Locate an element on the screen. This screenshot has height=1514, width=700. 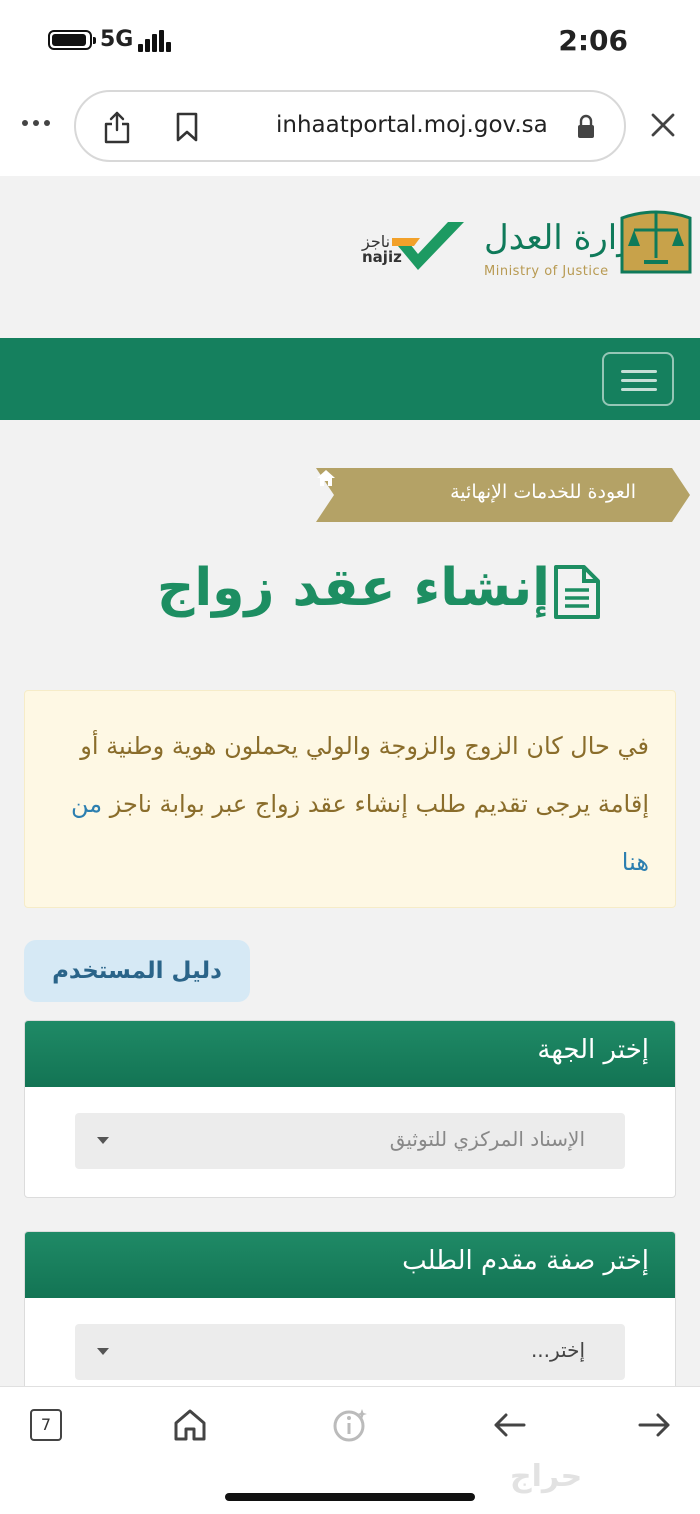
document-icon is located at coordinates (577, 592).